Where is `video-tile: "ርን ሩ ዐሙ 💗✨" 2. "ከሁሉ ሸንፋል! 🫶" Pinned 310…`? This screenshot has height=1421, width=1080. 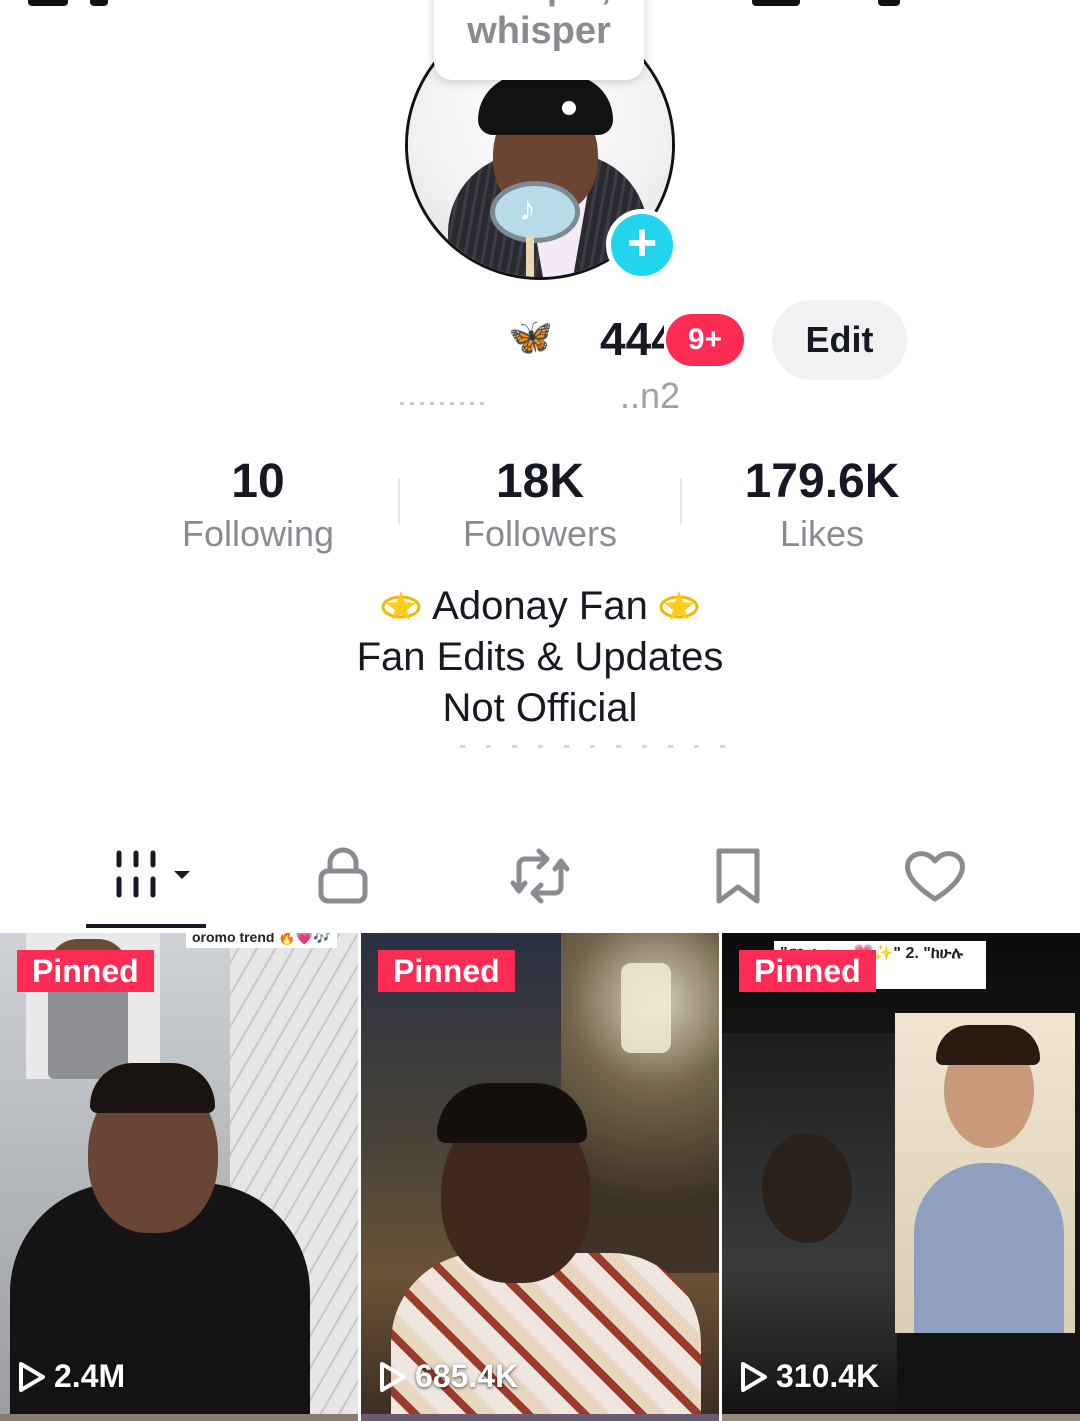 video-tile: "ርን ሩ ዐሙ 💗✨" 2. "ከሁሉ ሸንፋል! 🫶" Pinned 310… is located at coordinates (901, 1177).